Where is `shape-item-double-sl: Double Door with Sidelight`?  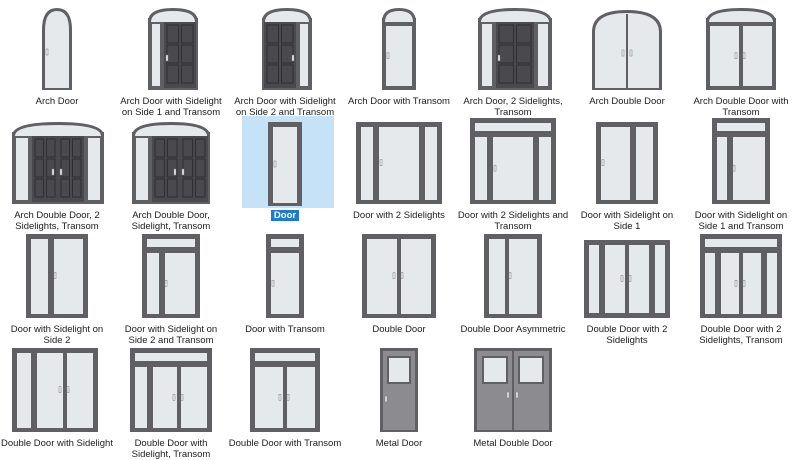 shape-item-double-sl: Double Door with Sidelight is located at coordinates (57, 402).